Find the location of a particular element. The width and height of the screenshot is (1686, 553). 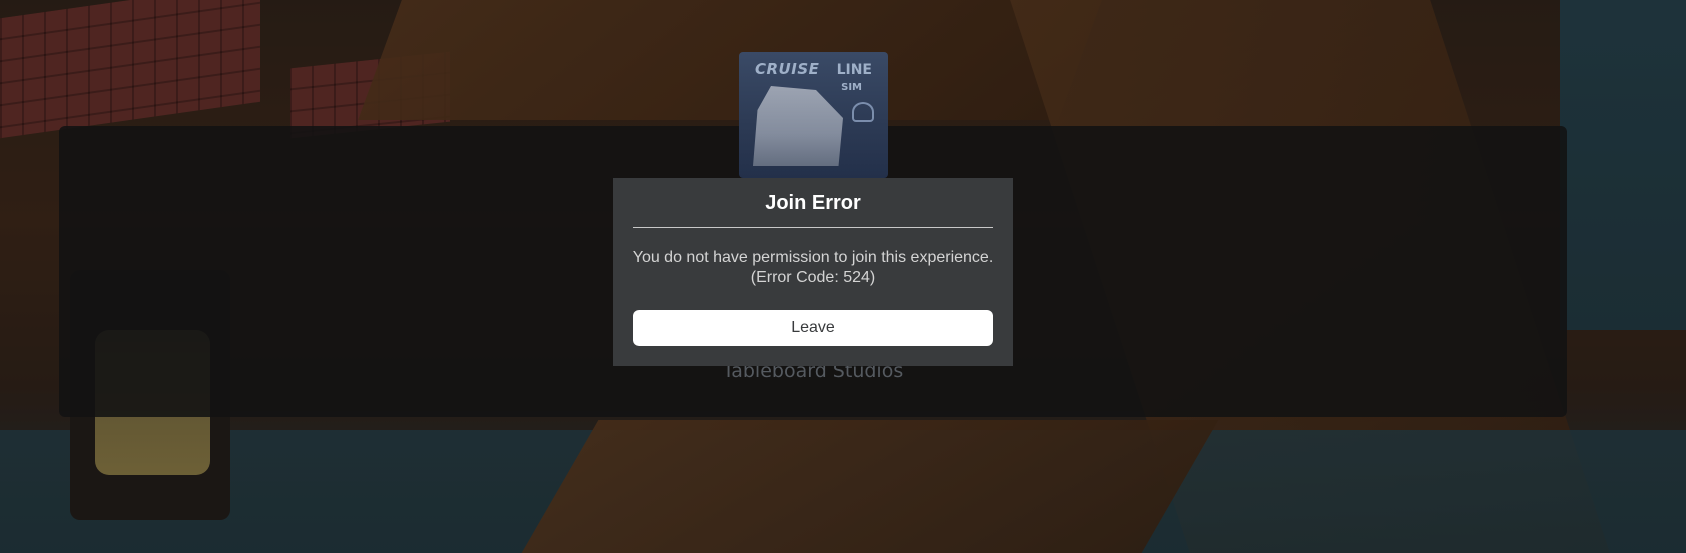

game-thumbnail: CRUISE LINE SIM is located at coordinates (813, 115).